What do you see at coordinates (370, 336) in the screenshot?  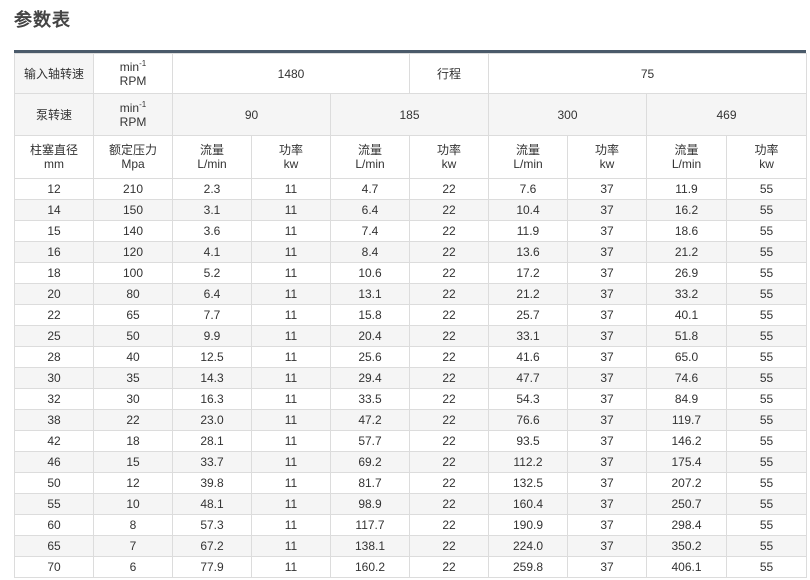 I see `cell-flow-185: 20.4` at bounding box center [370, 336].